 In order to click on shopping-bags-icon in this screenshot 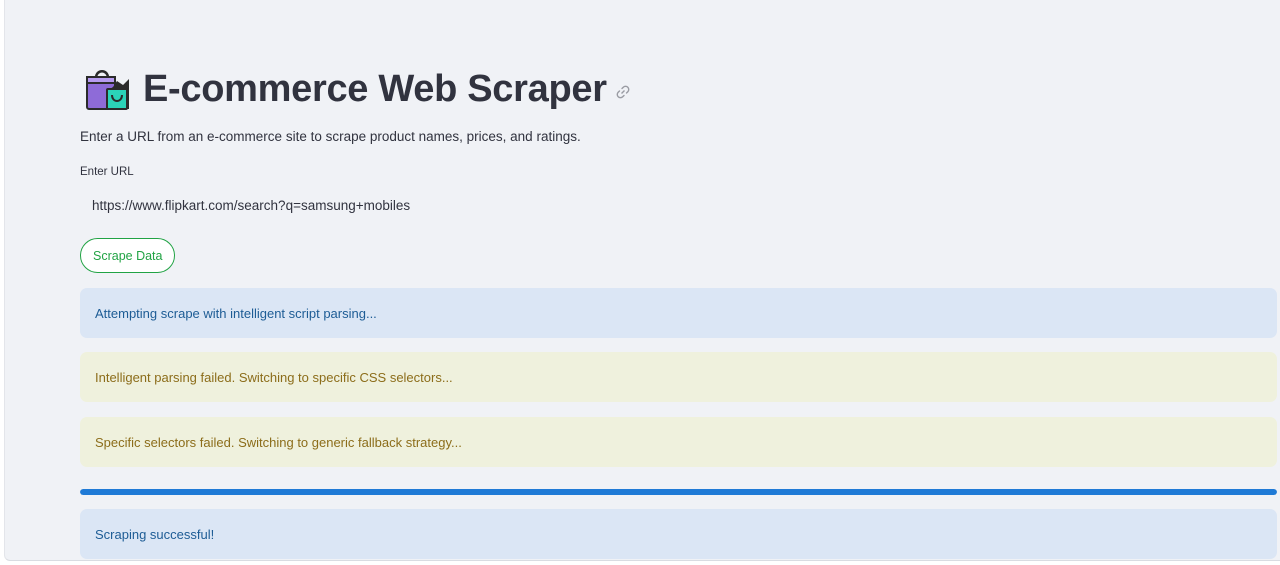, I will do `click(107, 90)`.